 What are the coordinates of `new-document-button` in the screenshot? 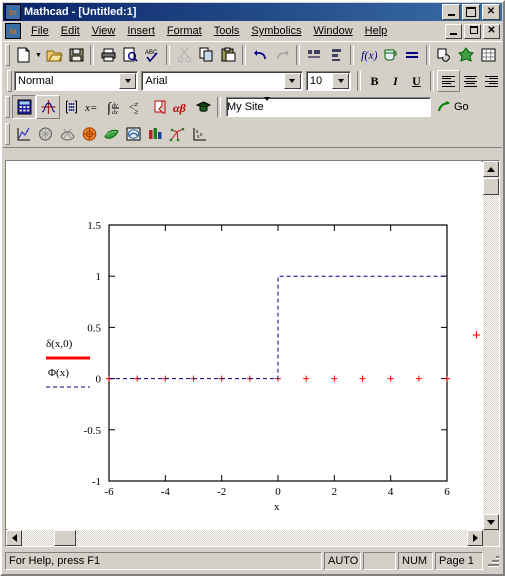 It's located at (23, 55).